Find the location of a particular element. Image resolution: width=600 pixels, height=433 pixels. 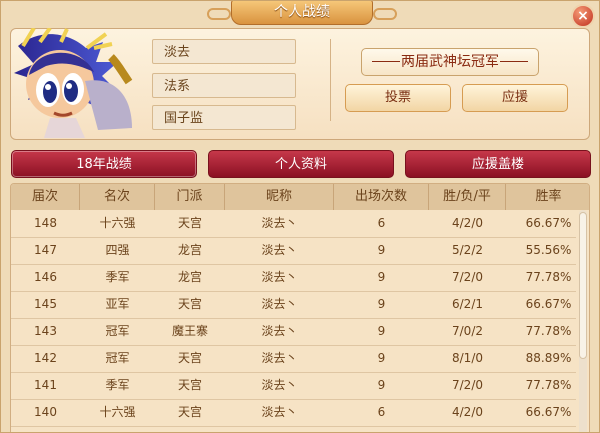

table-row: 145 亚军 天宫 淡去丶 9 6/2/1 66.67% is located at coordinates (293, 305).